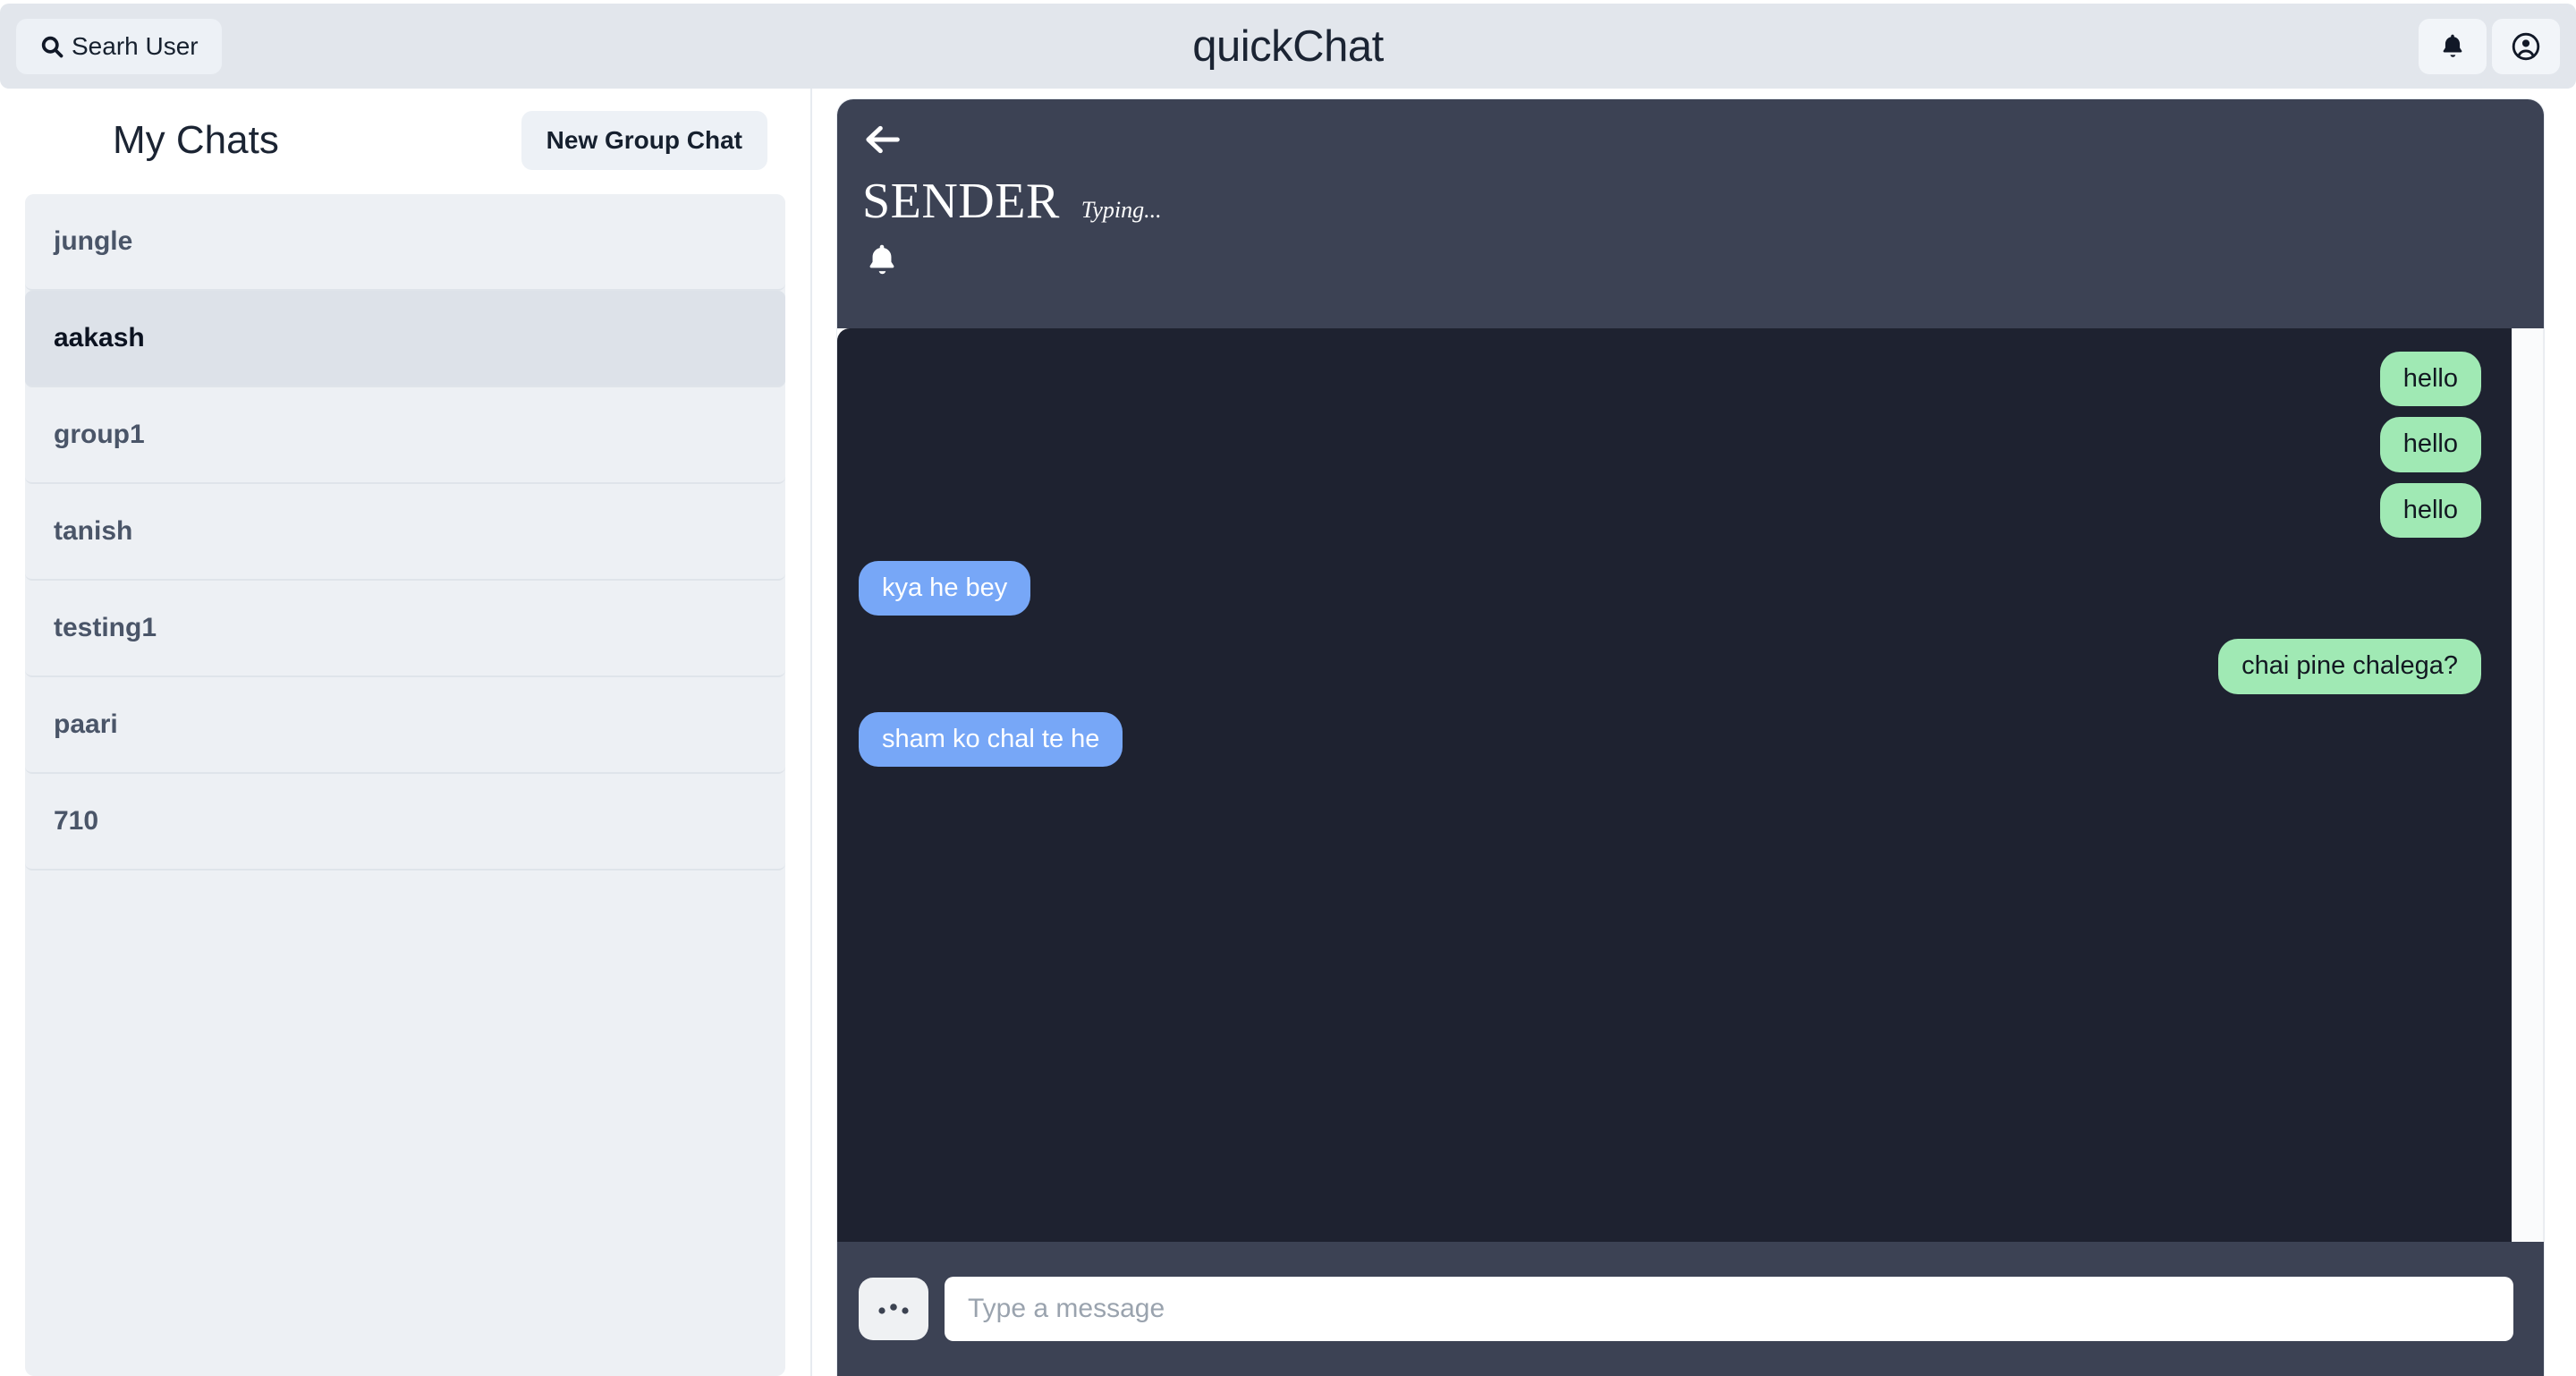  Describe the element at coordinates (405, 823) in the screenshot. I see `chat-list-item: 710` at that location.